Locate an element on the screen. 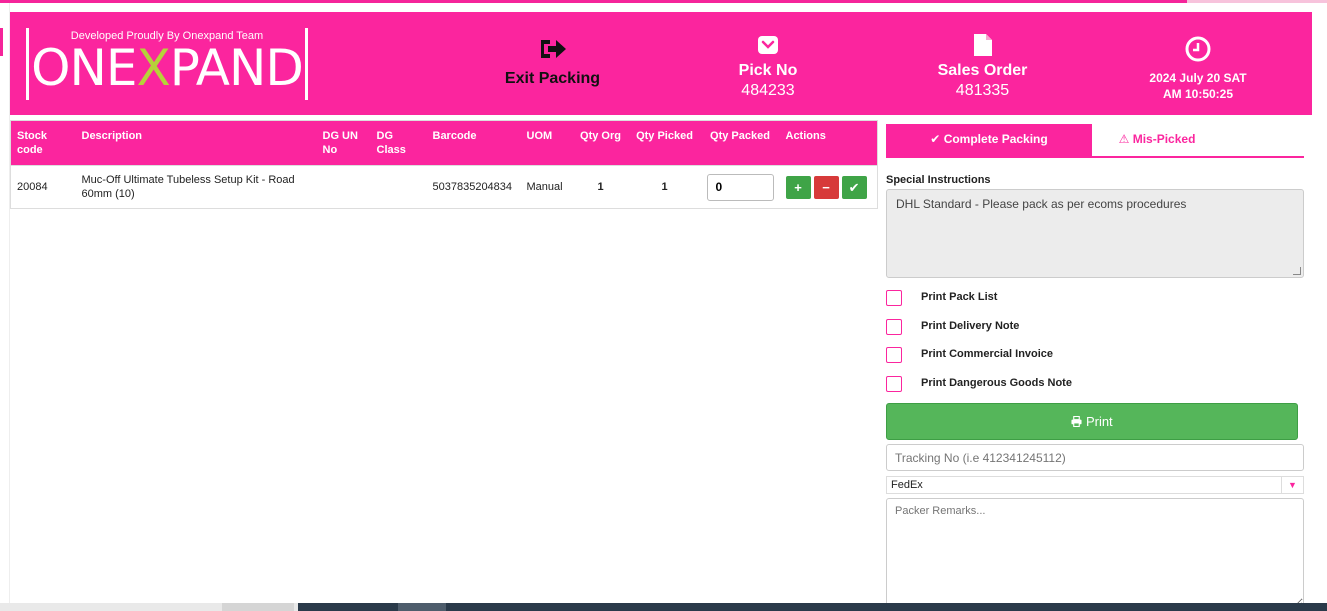  os-taskbar is located at coordinates (663, 607).